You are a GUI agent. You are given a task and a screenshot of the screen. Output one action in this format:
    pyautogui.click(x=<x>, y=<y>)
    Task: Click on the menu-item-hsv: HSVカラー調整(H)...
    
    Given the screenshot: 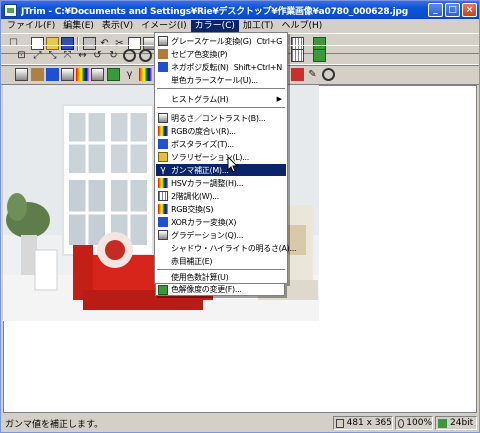 What is the action you would take?
    pyautogui.click(x=221, y=183)
    